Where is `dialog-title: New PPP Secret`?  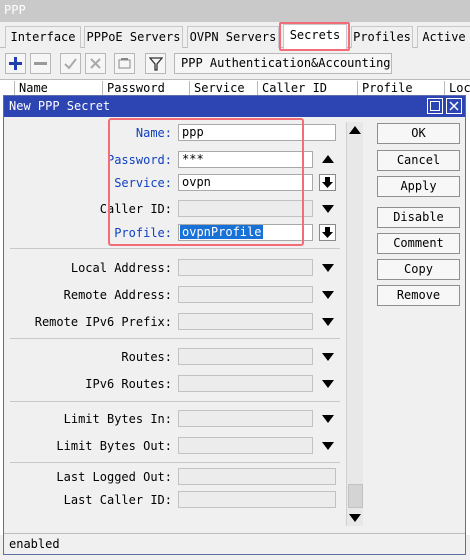
dialog-title: New PPP Secret is located at coordinates (60, 106).